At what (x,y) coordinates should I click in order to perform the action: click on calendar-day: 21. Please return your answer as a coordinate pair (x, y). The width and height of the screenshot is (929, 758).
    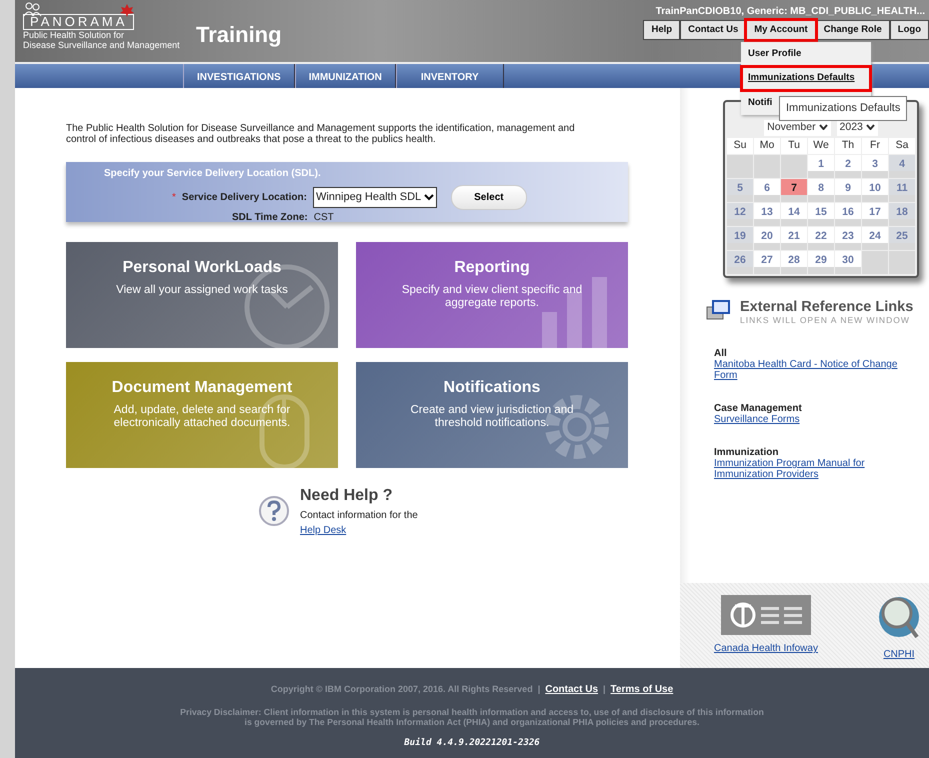
    Looking at the image, I should click on (794, 238).